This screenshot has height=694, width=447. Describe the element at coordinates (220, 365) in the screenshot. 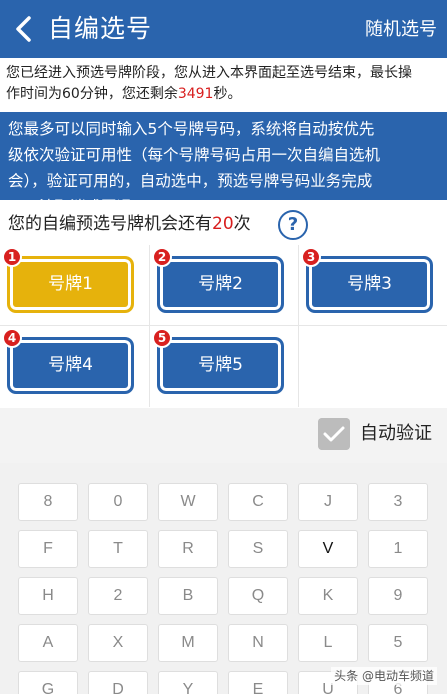

I see `plate-button-5: 号牌5` at that location.